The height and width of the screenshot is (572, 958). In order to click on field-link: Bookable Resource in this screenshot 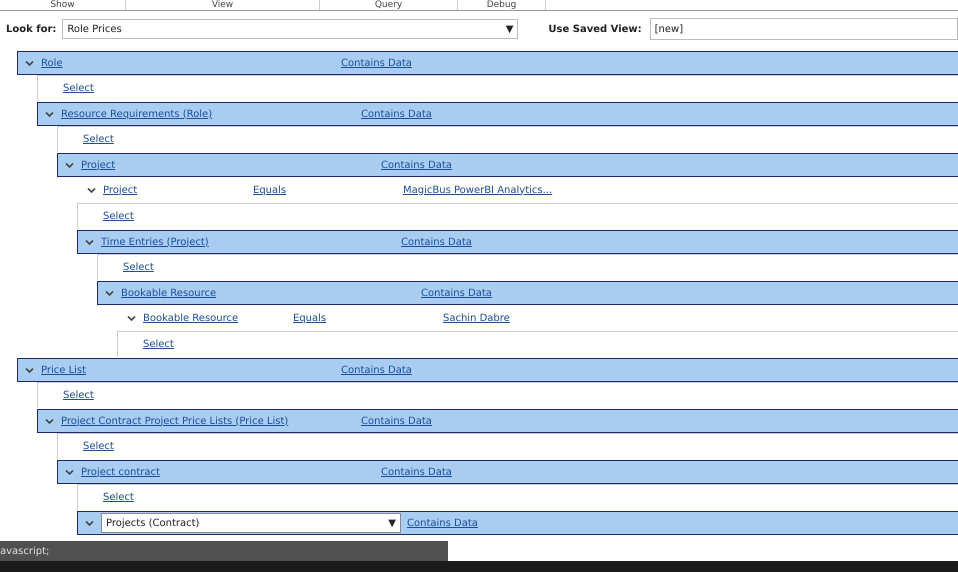, I will do `click(190, 318)`.